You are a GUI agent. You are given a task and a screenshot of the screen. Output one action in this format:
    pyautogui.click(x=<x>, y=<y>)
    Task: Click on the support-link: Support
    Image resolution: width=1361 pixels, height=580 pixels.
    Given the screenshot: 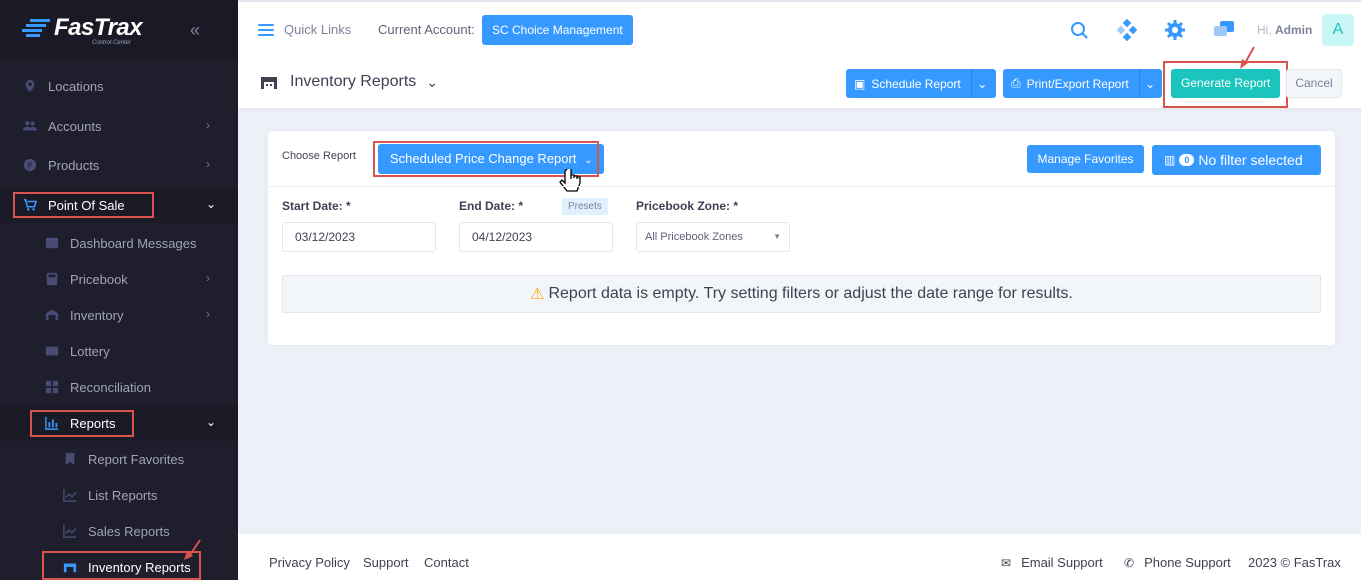 What is the action you would take?
    pyautogui.click(x=386, y=562)
    